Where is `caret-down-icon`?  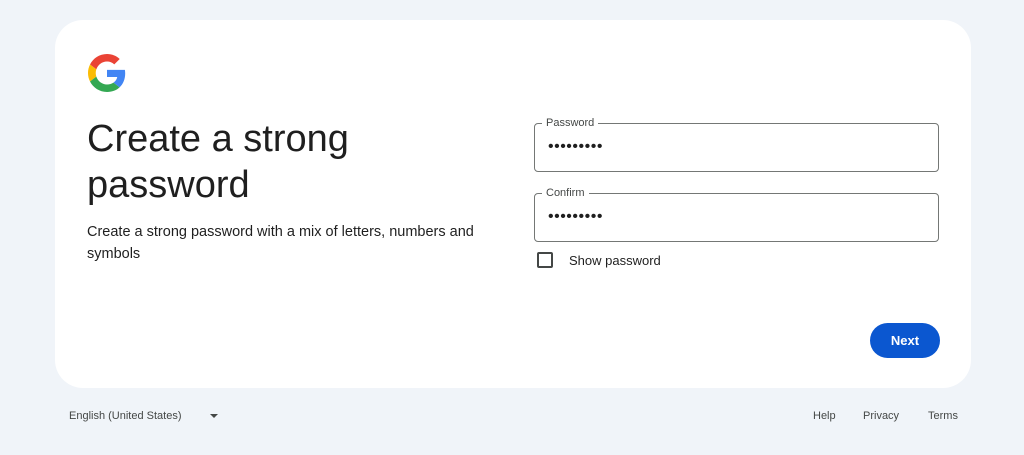 caret-down-icon is located at coordinates (213, 416).